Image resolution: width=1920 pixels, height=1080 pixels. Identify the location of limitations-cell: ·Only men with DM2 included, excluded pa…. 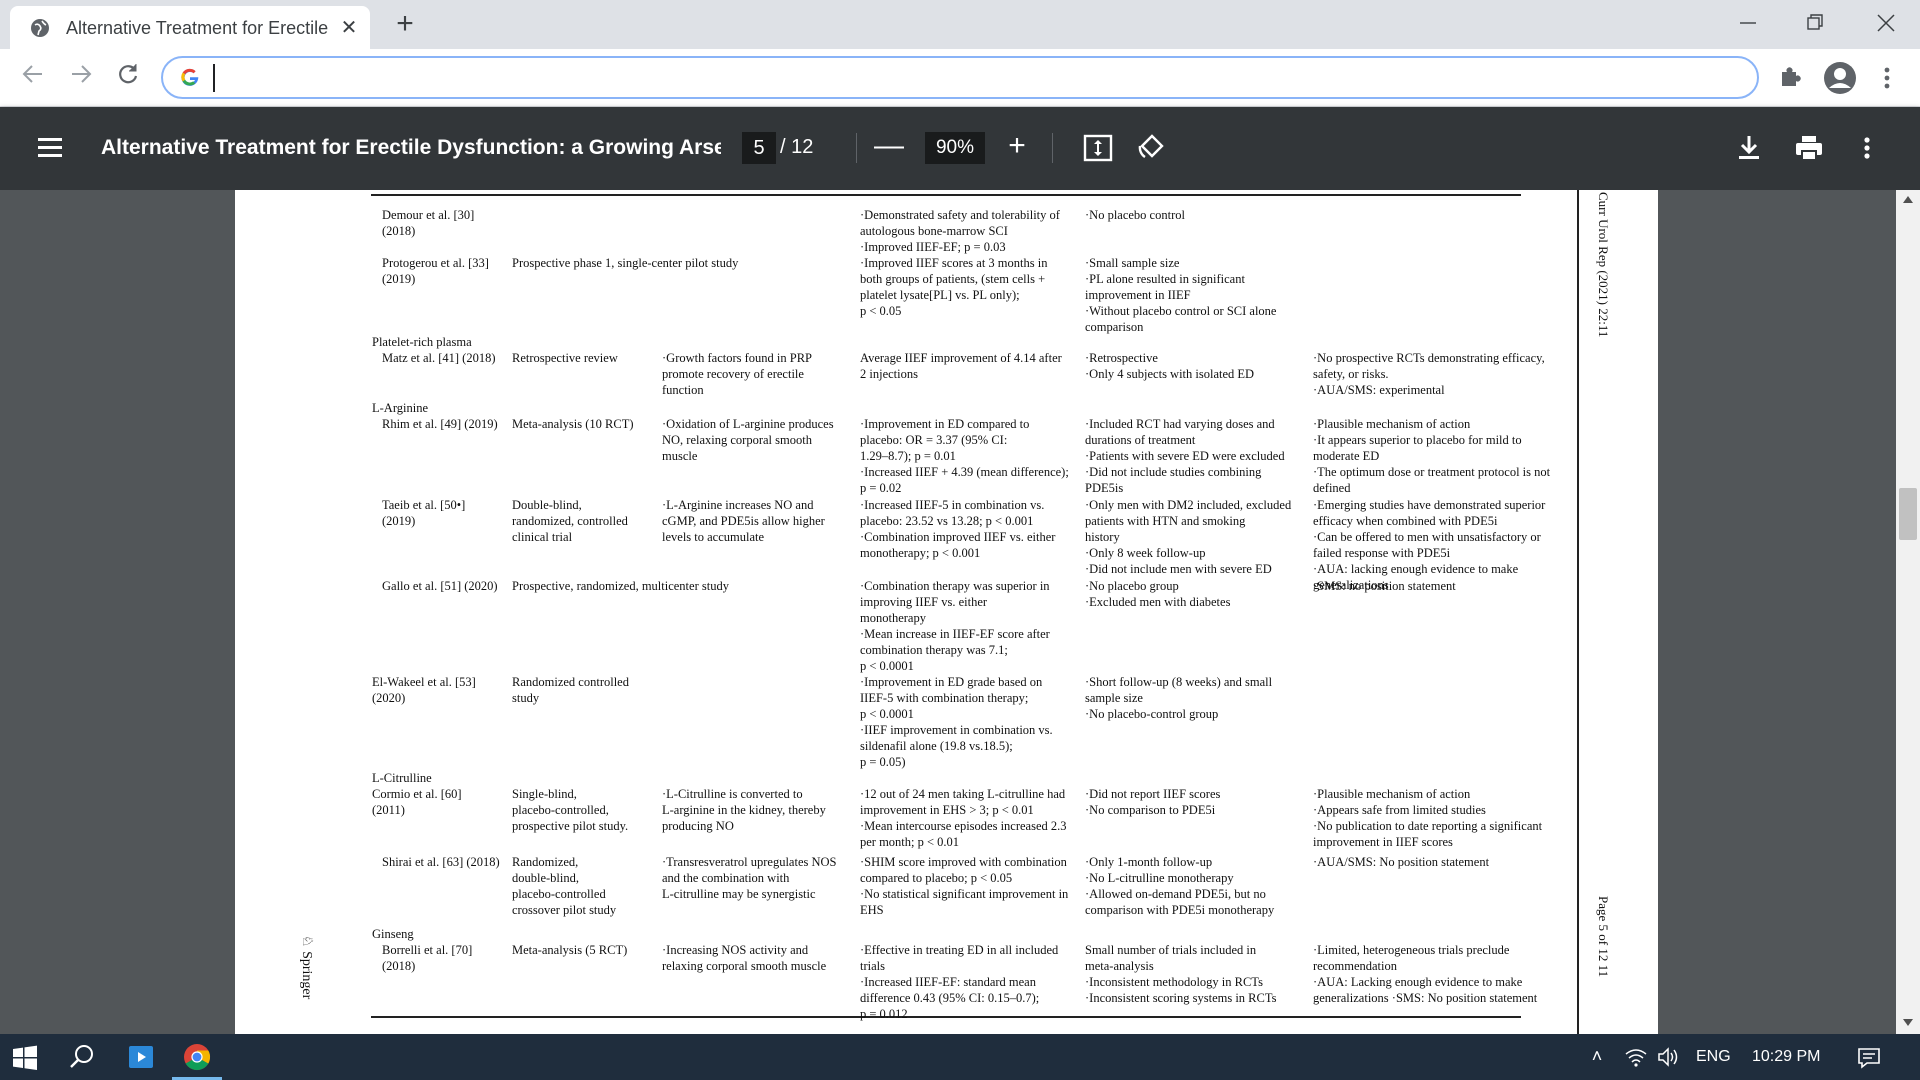
(1188, 537).